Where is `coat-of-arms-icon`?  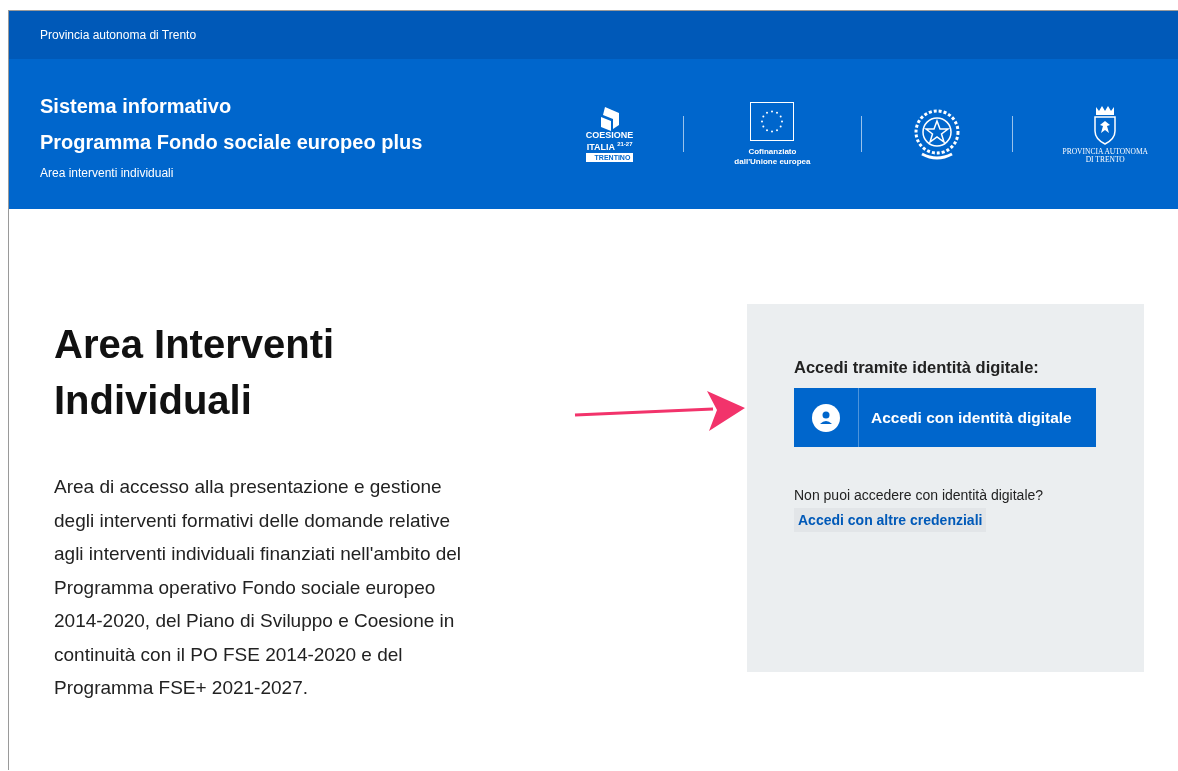
coat-of-arms-icon is located at coordinates (1105, 124).